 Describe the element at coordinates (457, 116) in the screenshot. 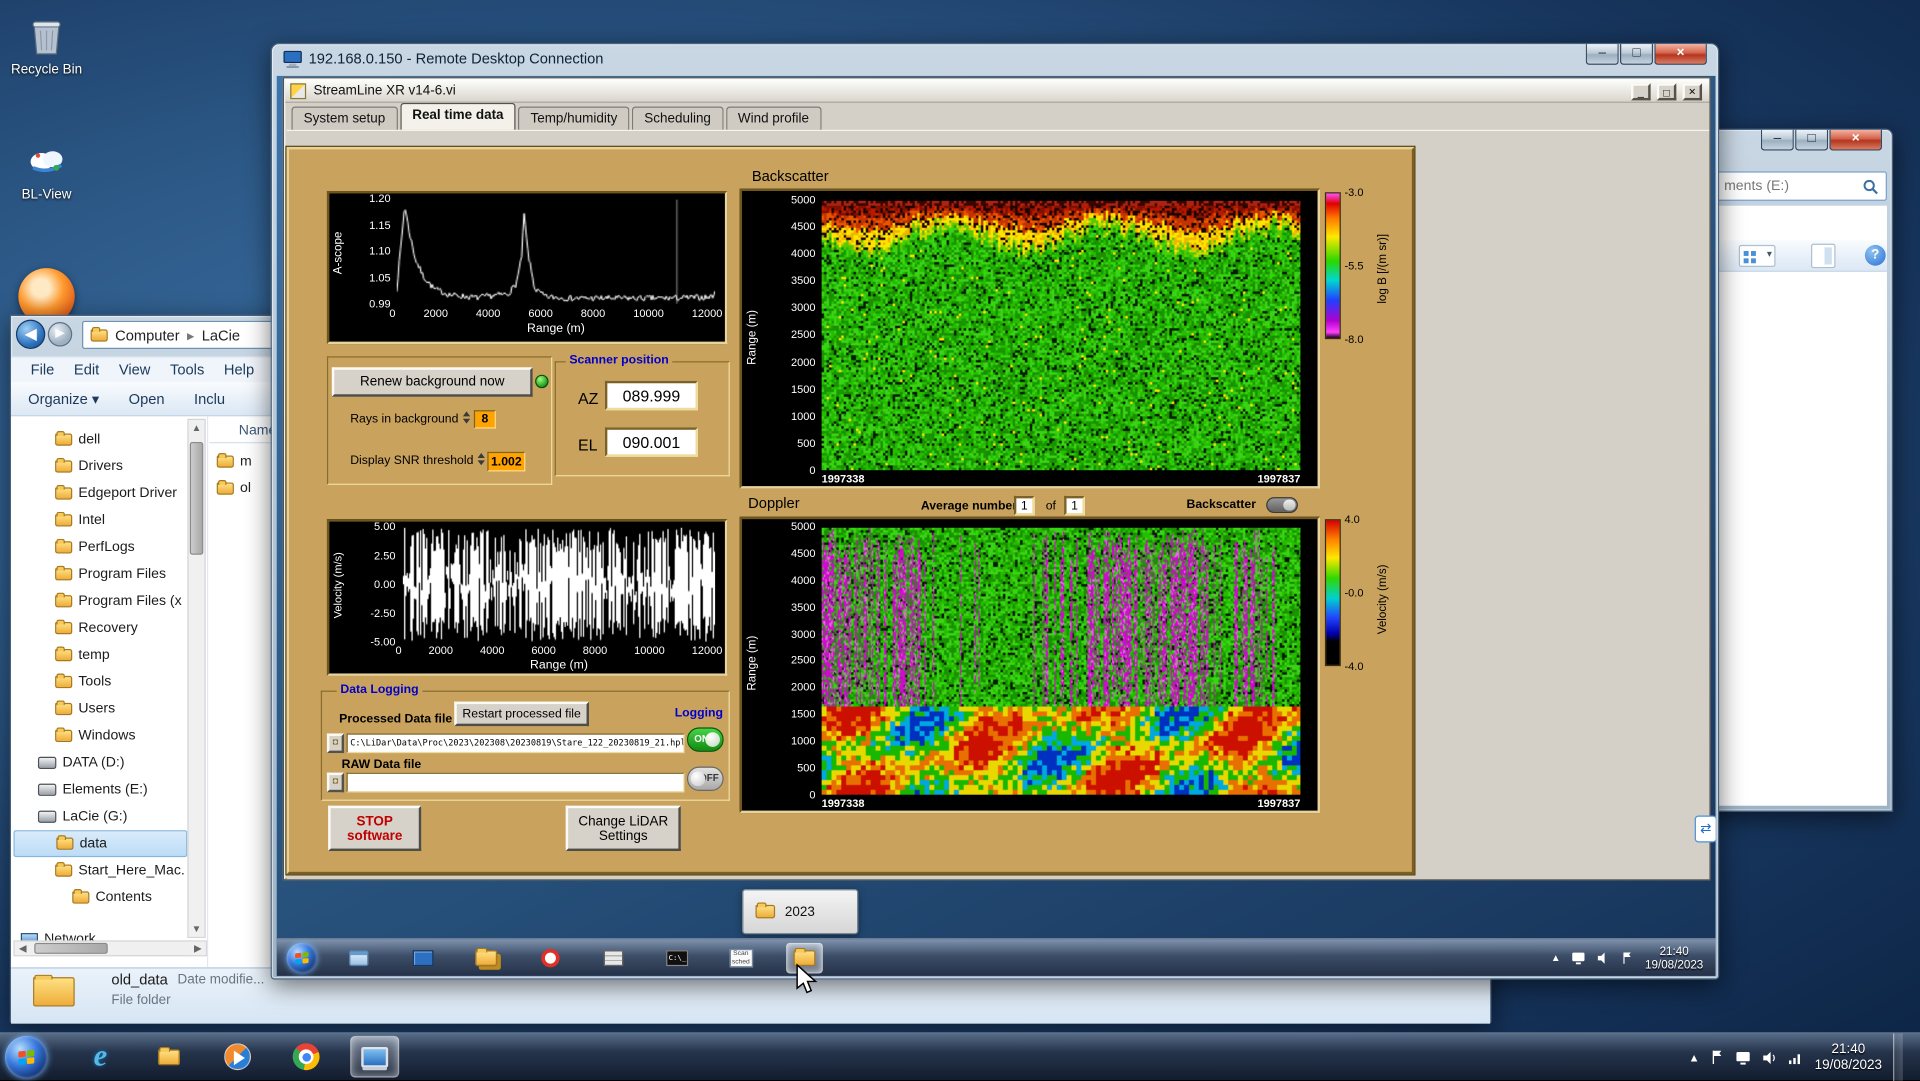

I see `tab-real-time-data: Real time data` at that location.